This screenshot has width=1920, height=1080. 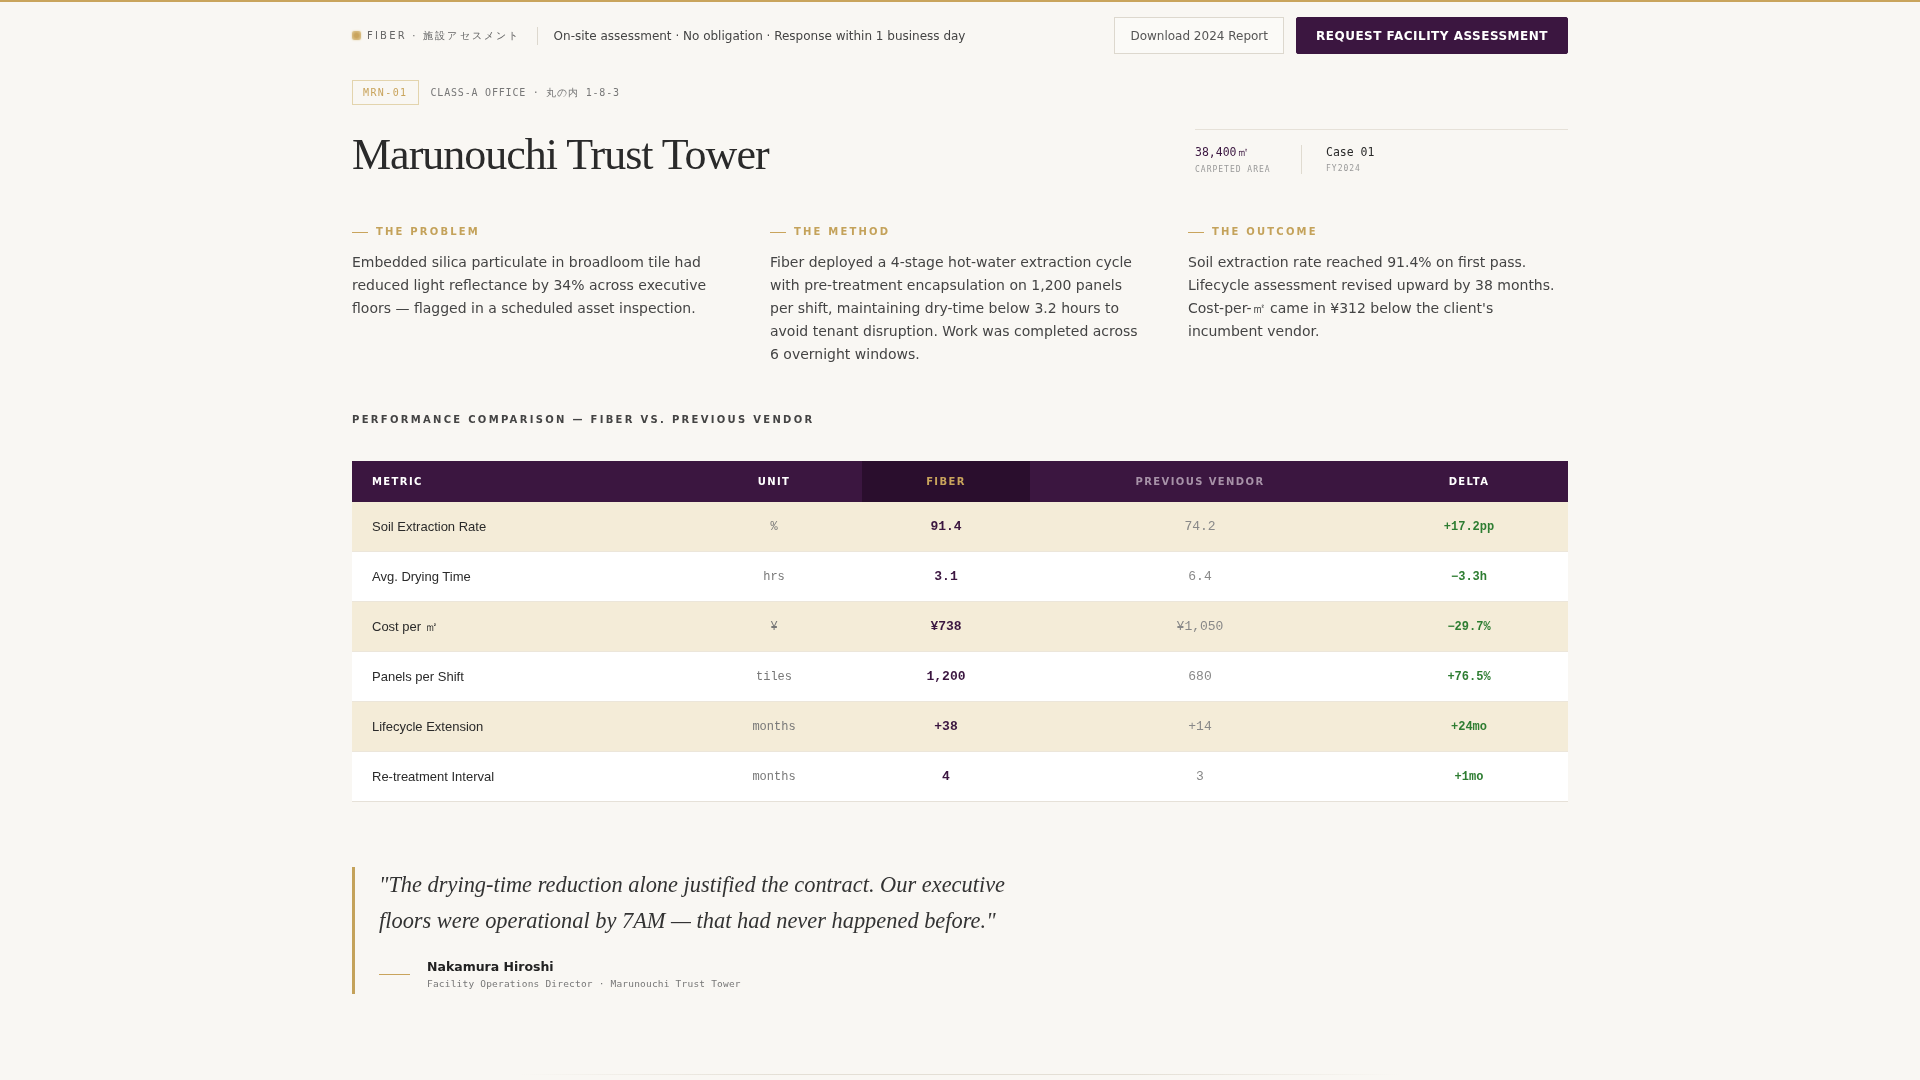 What do you see at coordinates (405, 626) in the screenshot?
I see `table-cell-text: Cost per ㎡` at bounding box center [405, 626].